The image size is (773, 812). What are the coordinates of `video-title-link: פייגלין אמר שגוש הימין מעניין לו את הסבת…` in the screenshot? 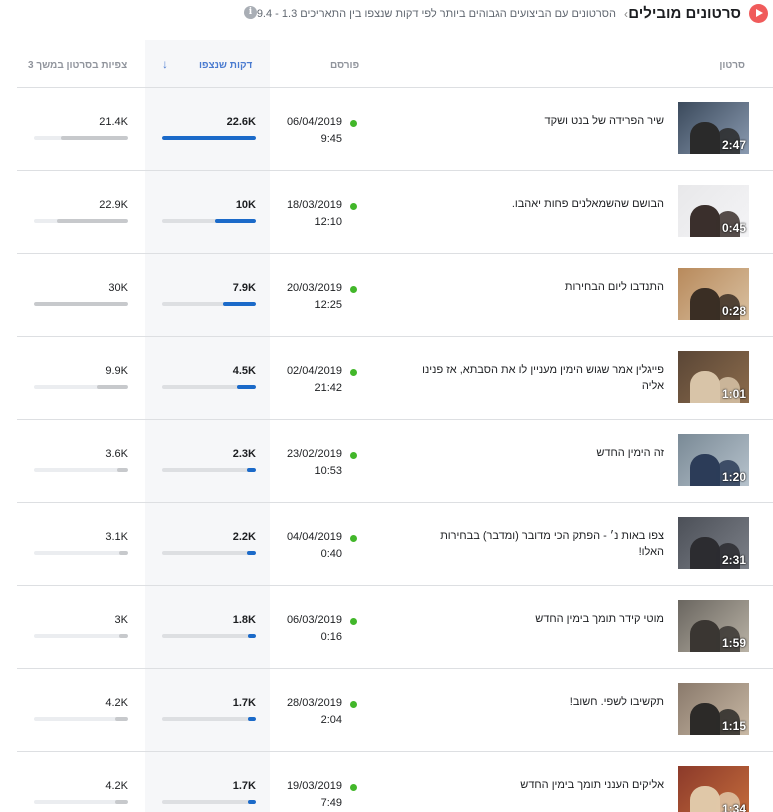 It's located at (539, 378).